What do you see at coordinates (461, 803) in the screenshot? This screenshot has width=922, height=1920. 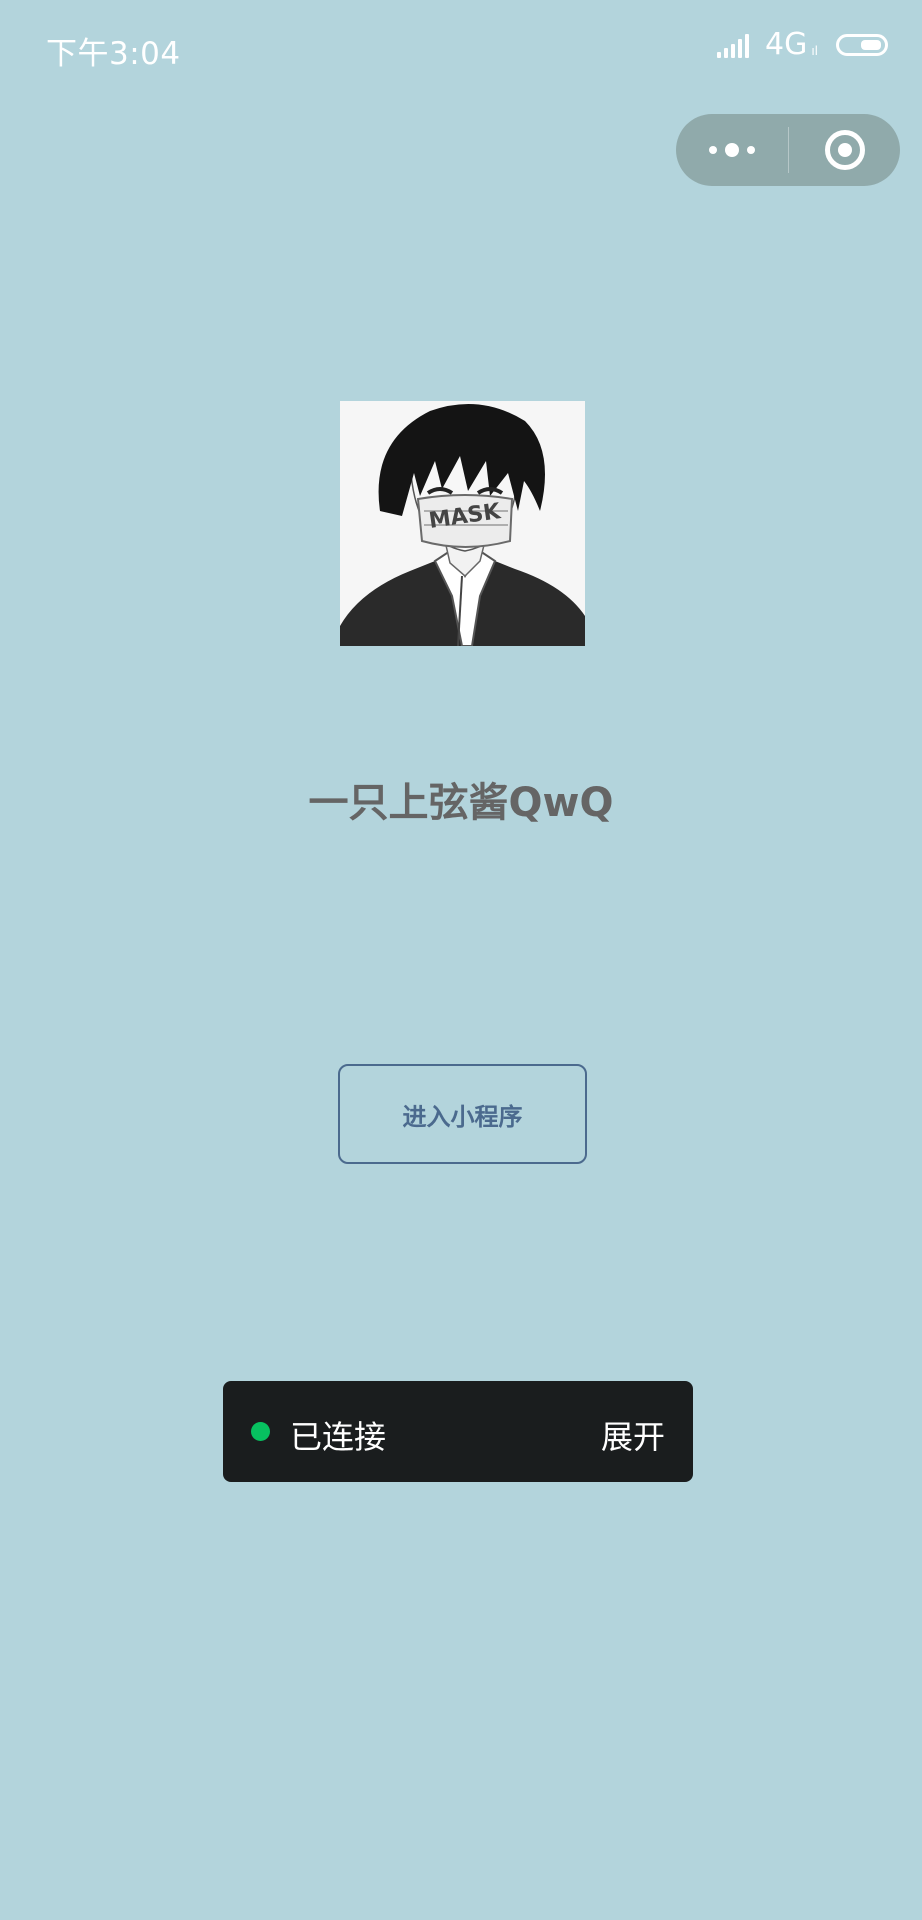 I see `nickname-label: 一只上弦酱QwQ` at bounding box center [461, 803].